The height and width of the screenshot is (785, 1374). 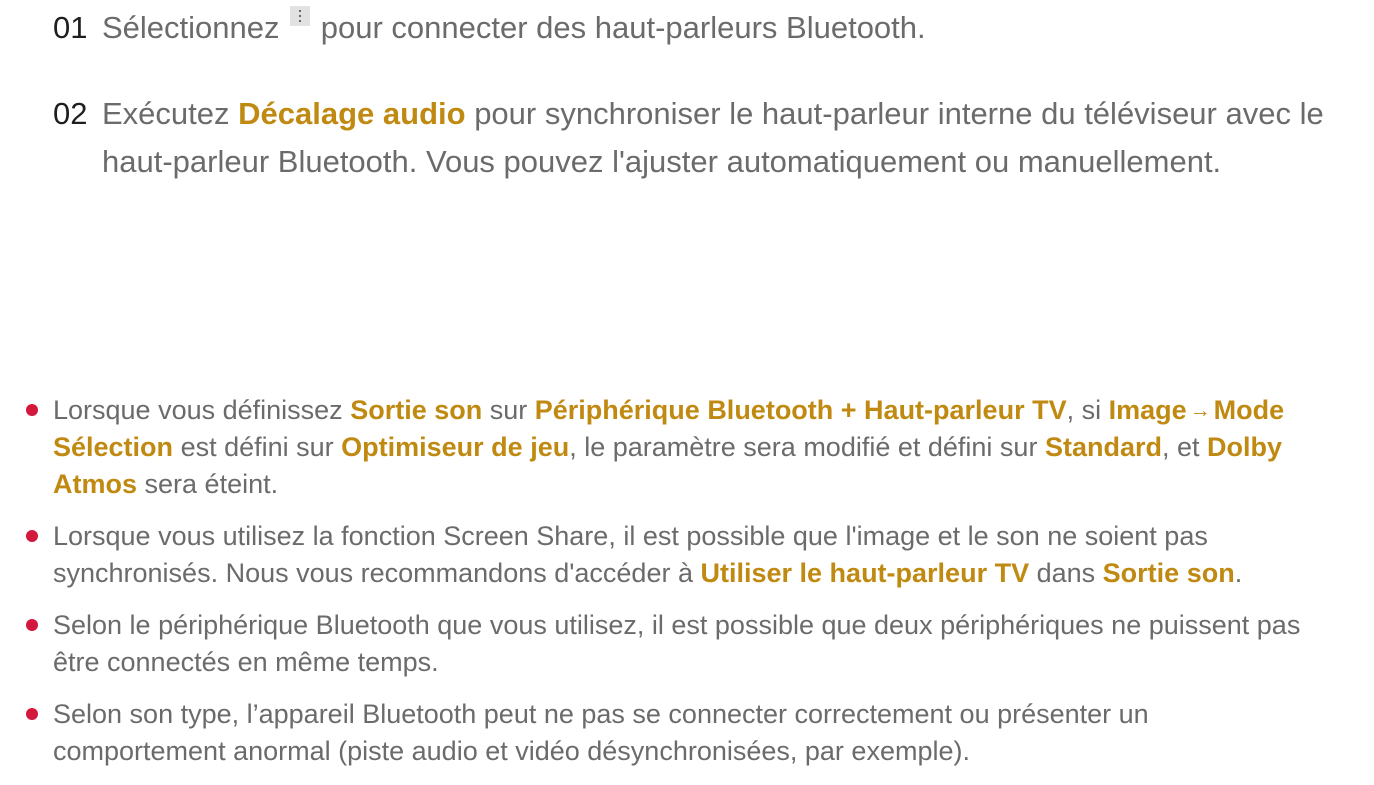 I want to click on note-text: Lorsque vous définissez, so click(x=198, y=410).